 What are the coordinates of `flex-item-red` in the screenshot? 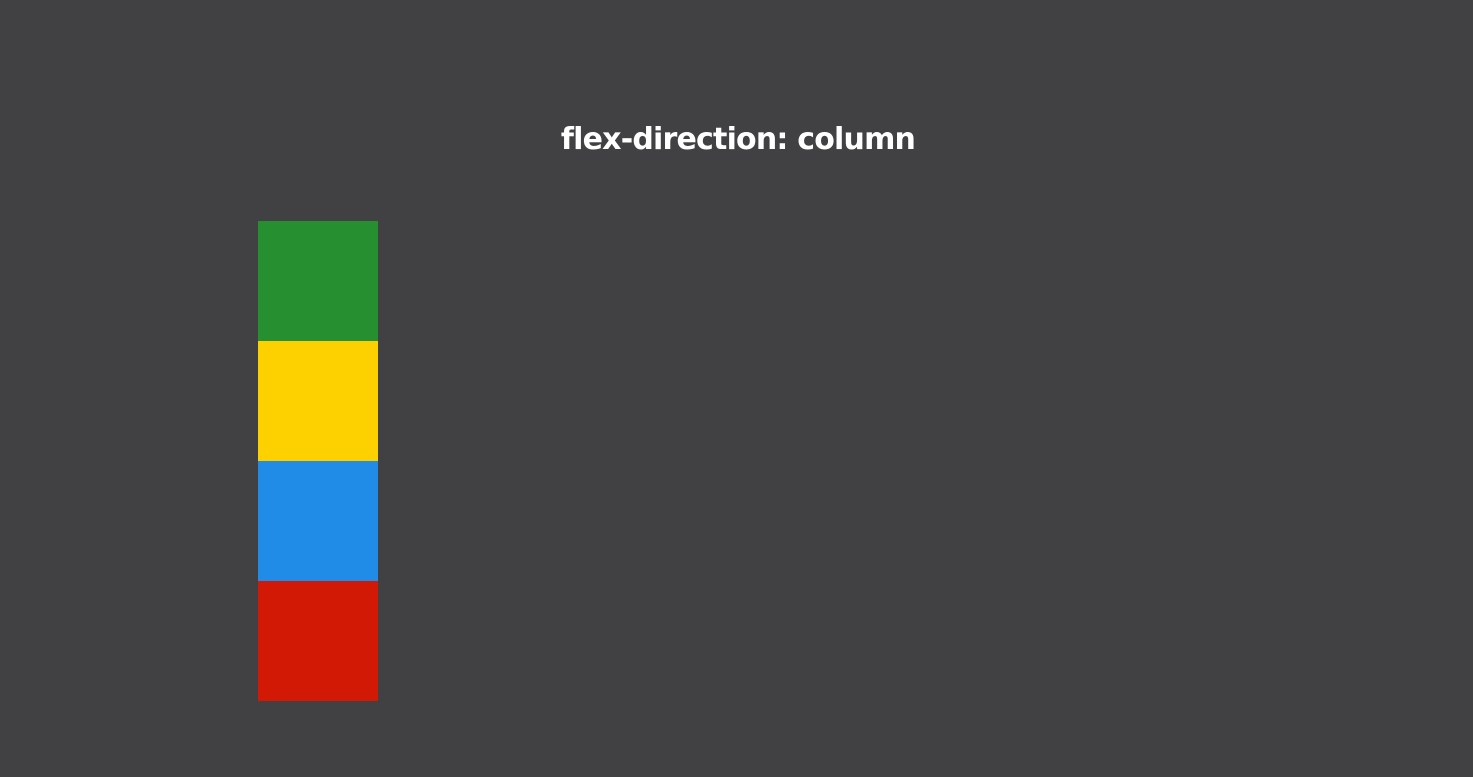 It's located at (318, 641).